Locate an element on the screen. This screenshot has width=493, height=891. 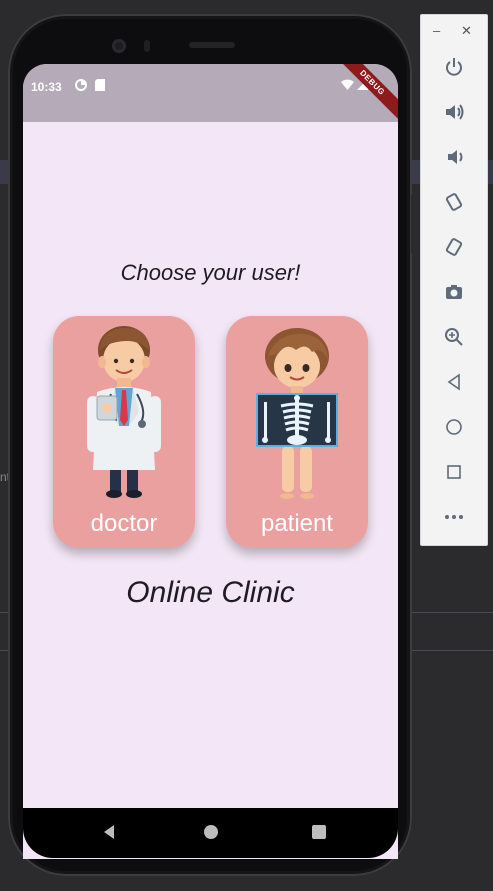
doctor-card: doctor is located at coordinates (124, 432).